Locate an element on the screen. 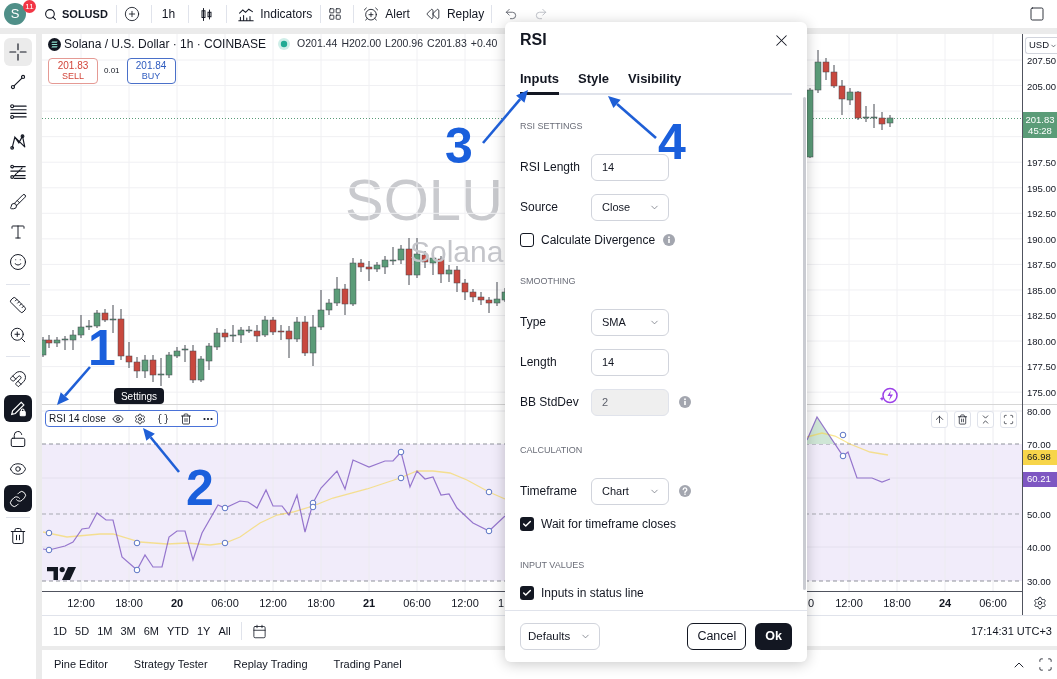  price-axis-label: 205.00 is located at coordinates (1042, 86).